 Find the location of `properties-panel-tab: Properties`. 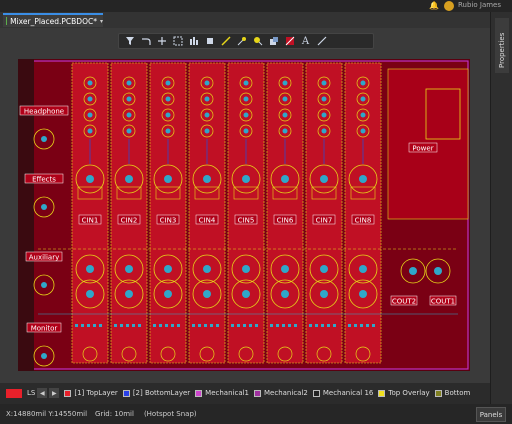

properties-panel-tab: Properties is located at coordinates (502, 45).